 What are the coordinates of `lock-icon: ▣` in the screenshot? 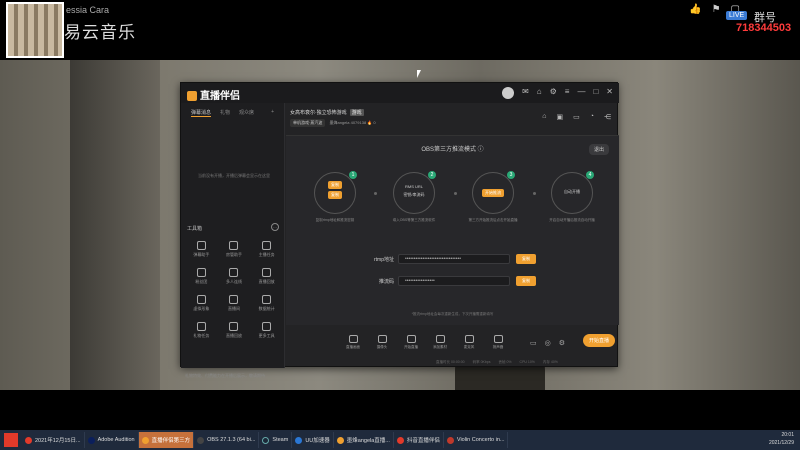 It's located at (560, 117).